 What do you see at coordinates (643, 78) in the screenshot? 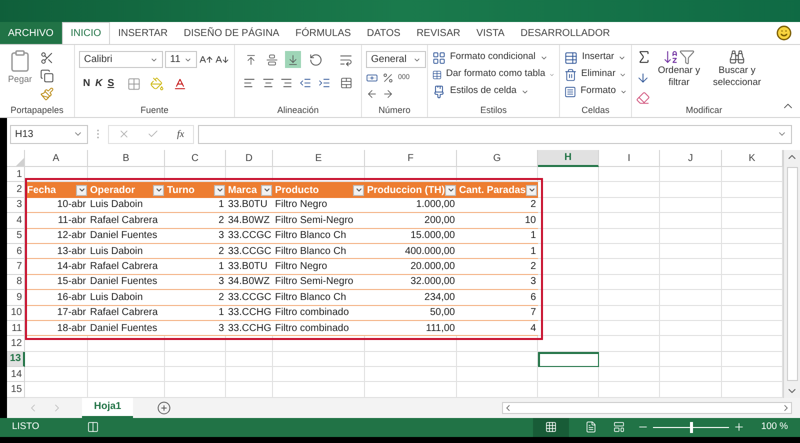
I see `fill-down-icon` at bounding box center [643, 78].